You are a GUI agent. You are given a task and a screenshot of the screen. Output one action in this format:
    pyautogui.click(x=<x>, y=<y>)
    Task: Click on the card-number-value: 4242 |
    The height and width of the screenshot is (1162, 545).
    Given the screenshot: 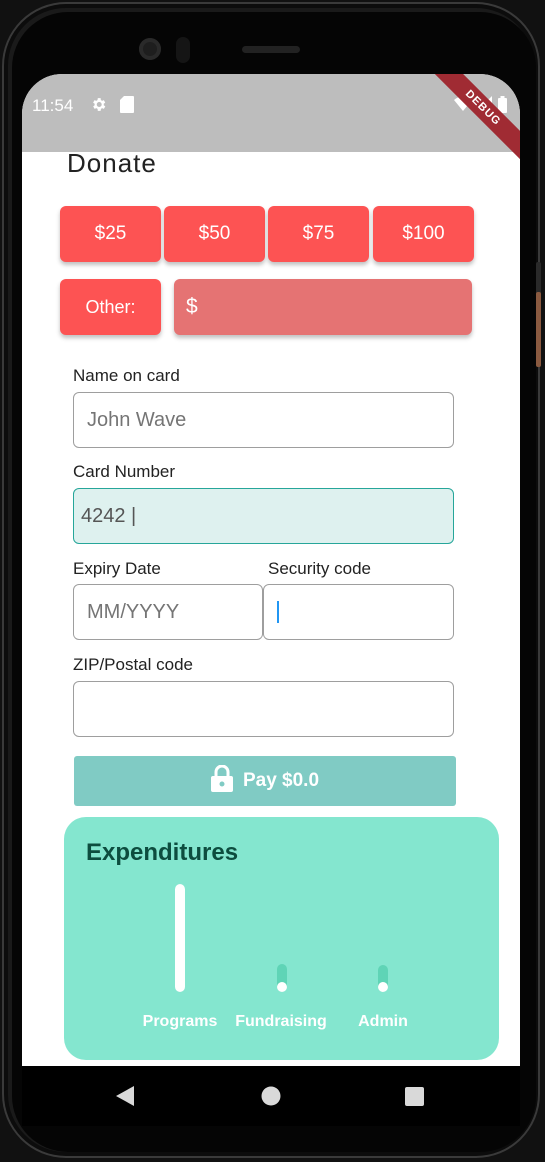 What is the action you would take?
    pyautogui.click(x=109, y=515)
    